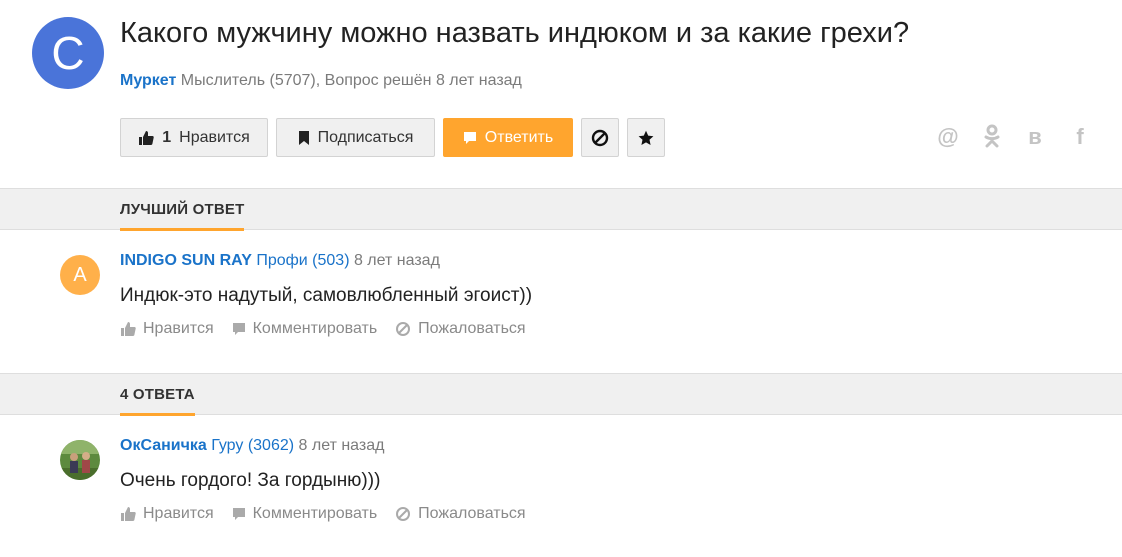 The width and height of the screenshot is (1122, 557). What do you see at coordinates (163, 445) in the screenshot?
I see `answer-author: ОкСаничка` at bounding box center [163, 445].